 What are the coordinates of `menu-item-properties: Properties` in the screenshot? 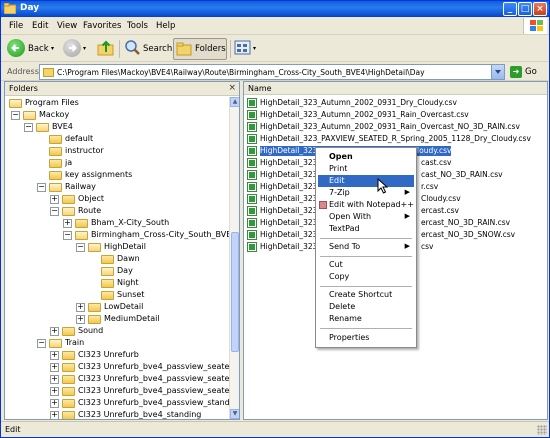 It's located at (366, 338).